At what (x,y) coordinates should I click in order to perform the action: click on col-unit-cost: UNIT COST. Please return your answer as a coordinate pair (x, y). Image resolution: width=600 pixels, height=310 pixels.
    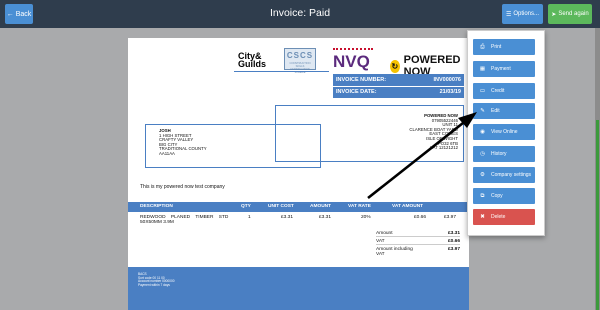
    Looking at the image, I should click on (281, 206).